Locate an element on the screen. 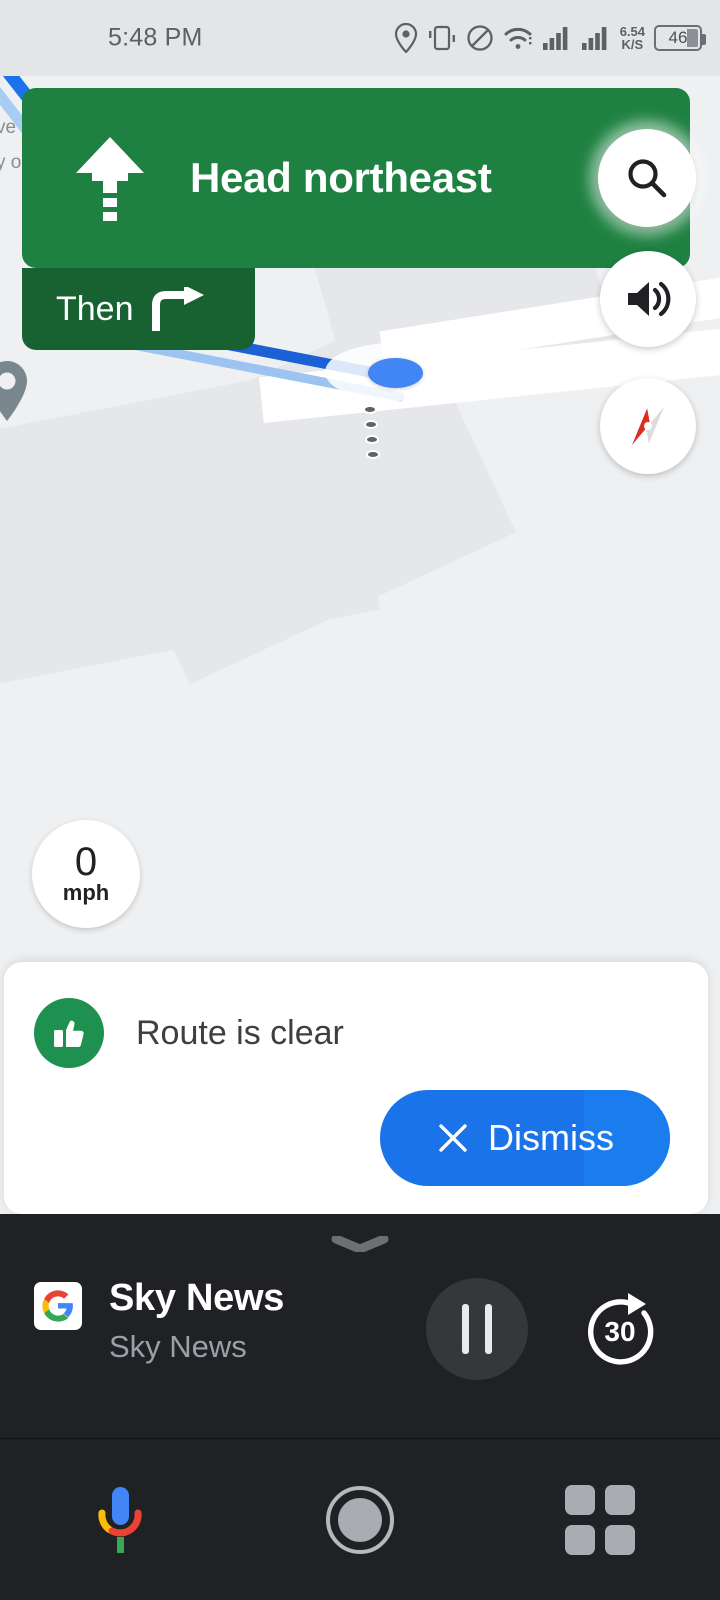 The image size is (720, 1600). system-navigation-bar is located at coordinates (360, 1519).